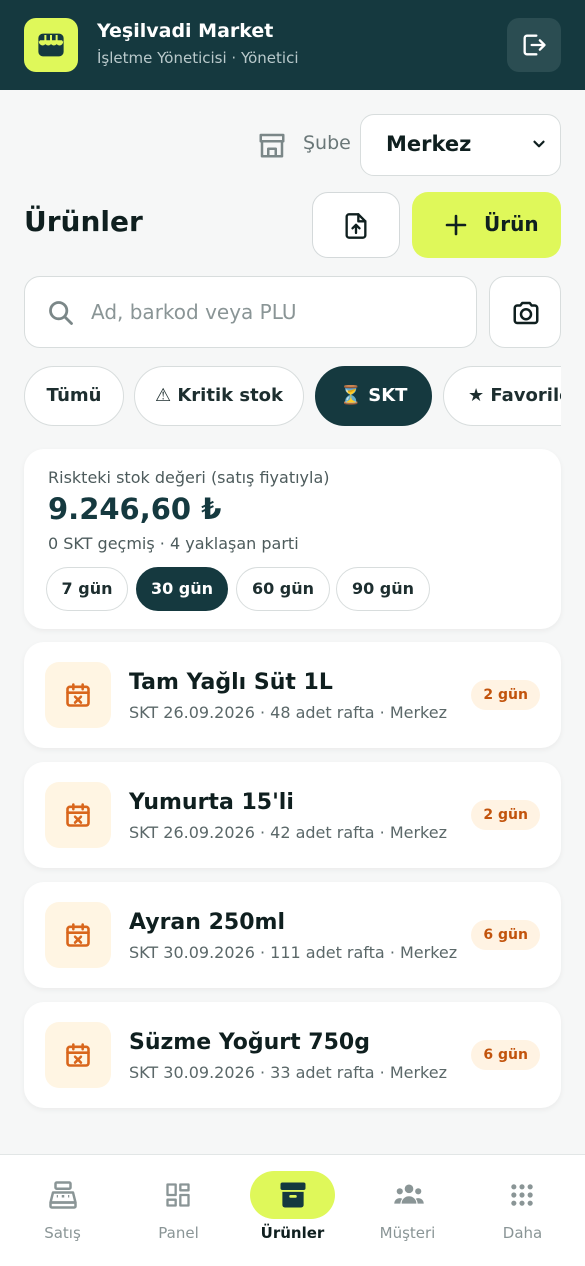  What do you see at coordinates (51, 45) in the screenshot?
I see `store-icon` at bounding box center [51, 45].